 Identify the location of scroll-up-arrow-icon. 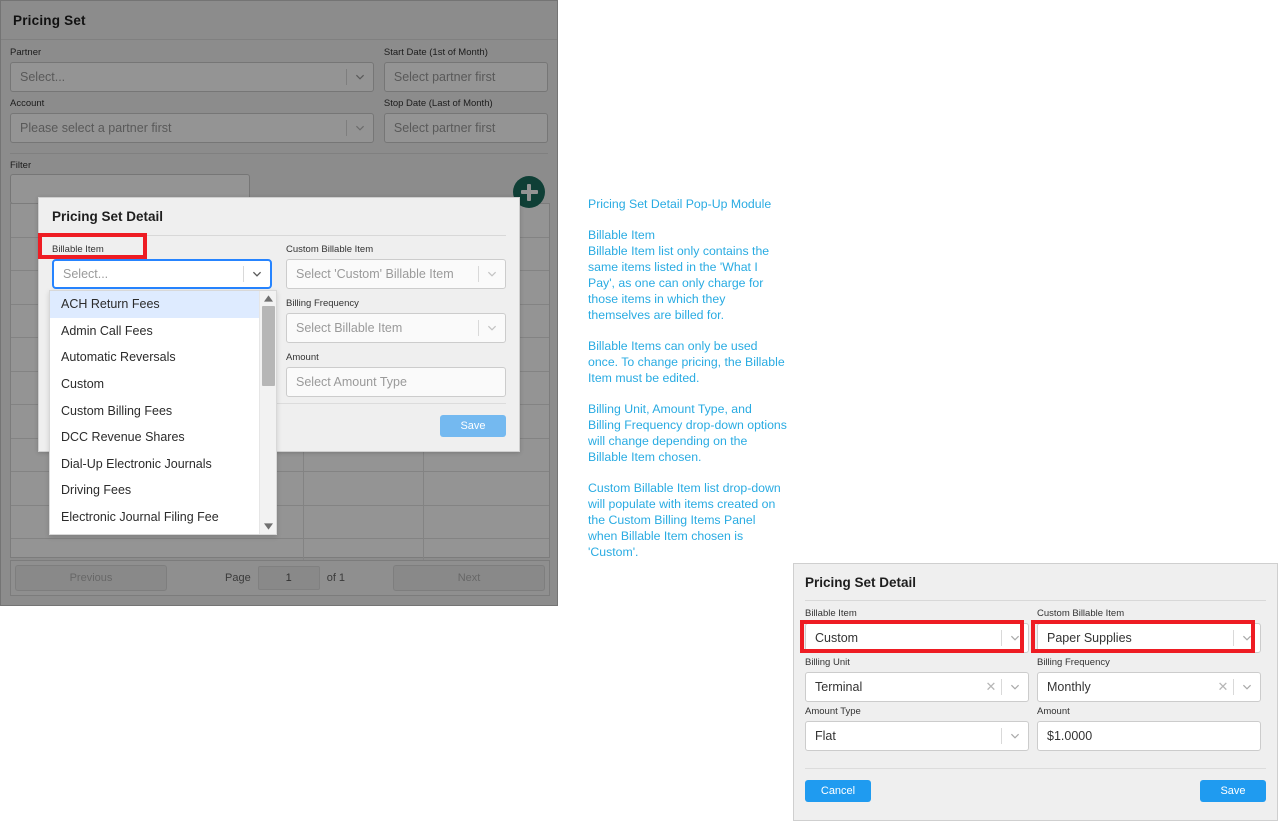
(268, 298).